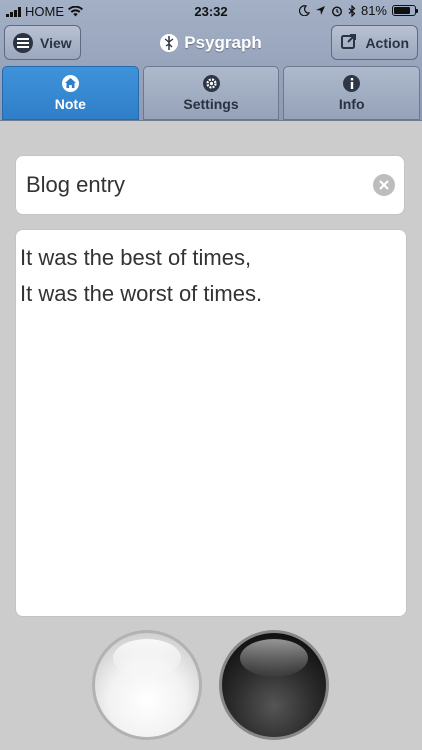  I want to click on gear-icon, so click(211, 83).